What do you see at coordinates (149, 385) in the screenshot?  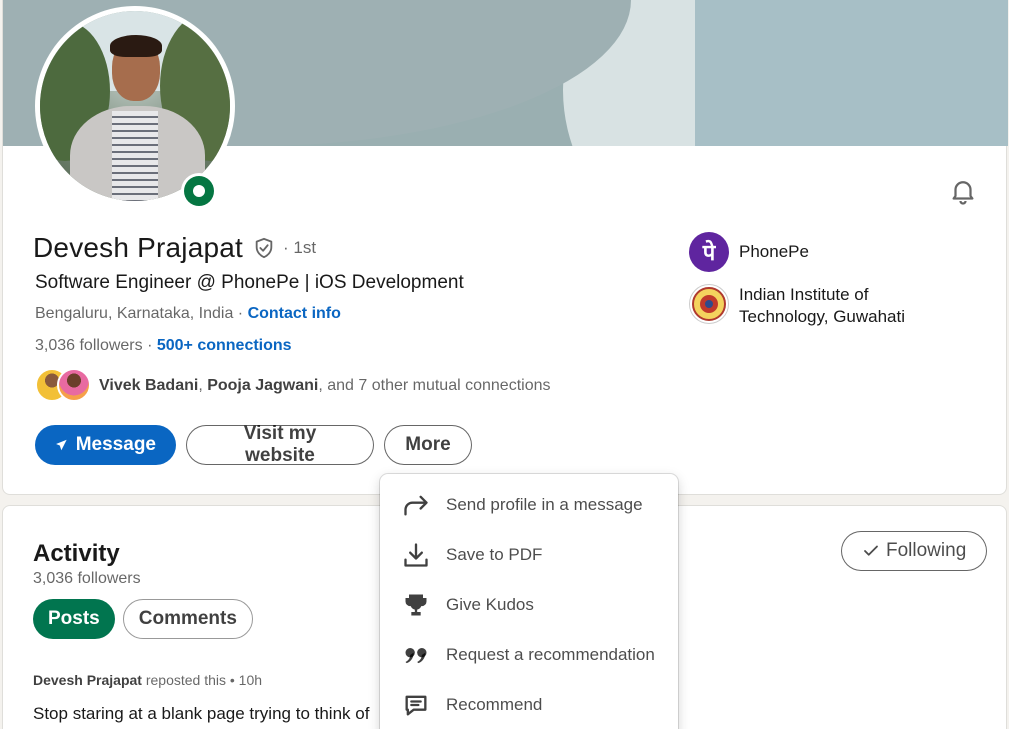 I see `mutual-person-1: Vivek Badani` at bounding box center [149, 385].